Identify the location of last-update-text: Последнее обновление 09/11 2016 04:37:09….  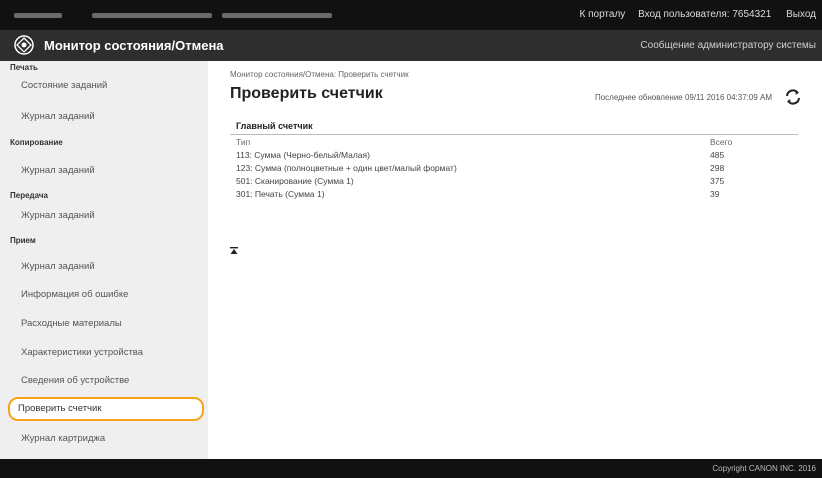
(683, 97).